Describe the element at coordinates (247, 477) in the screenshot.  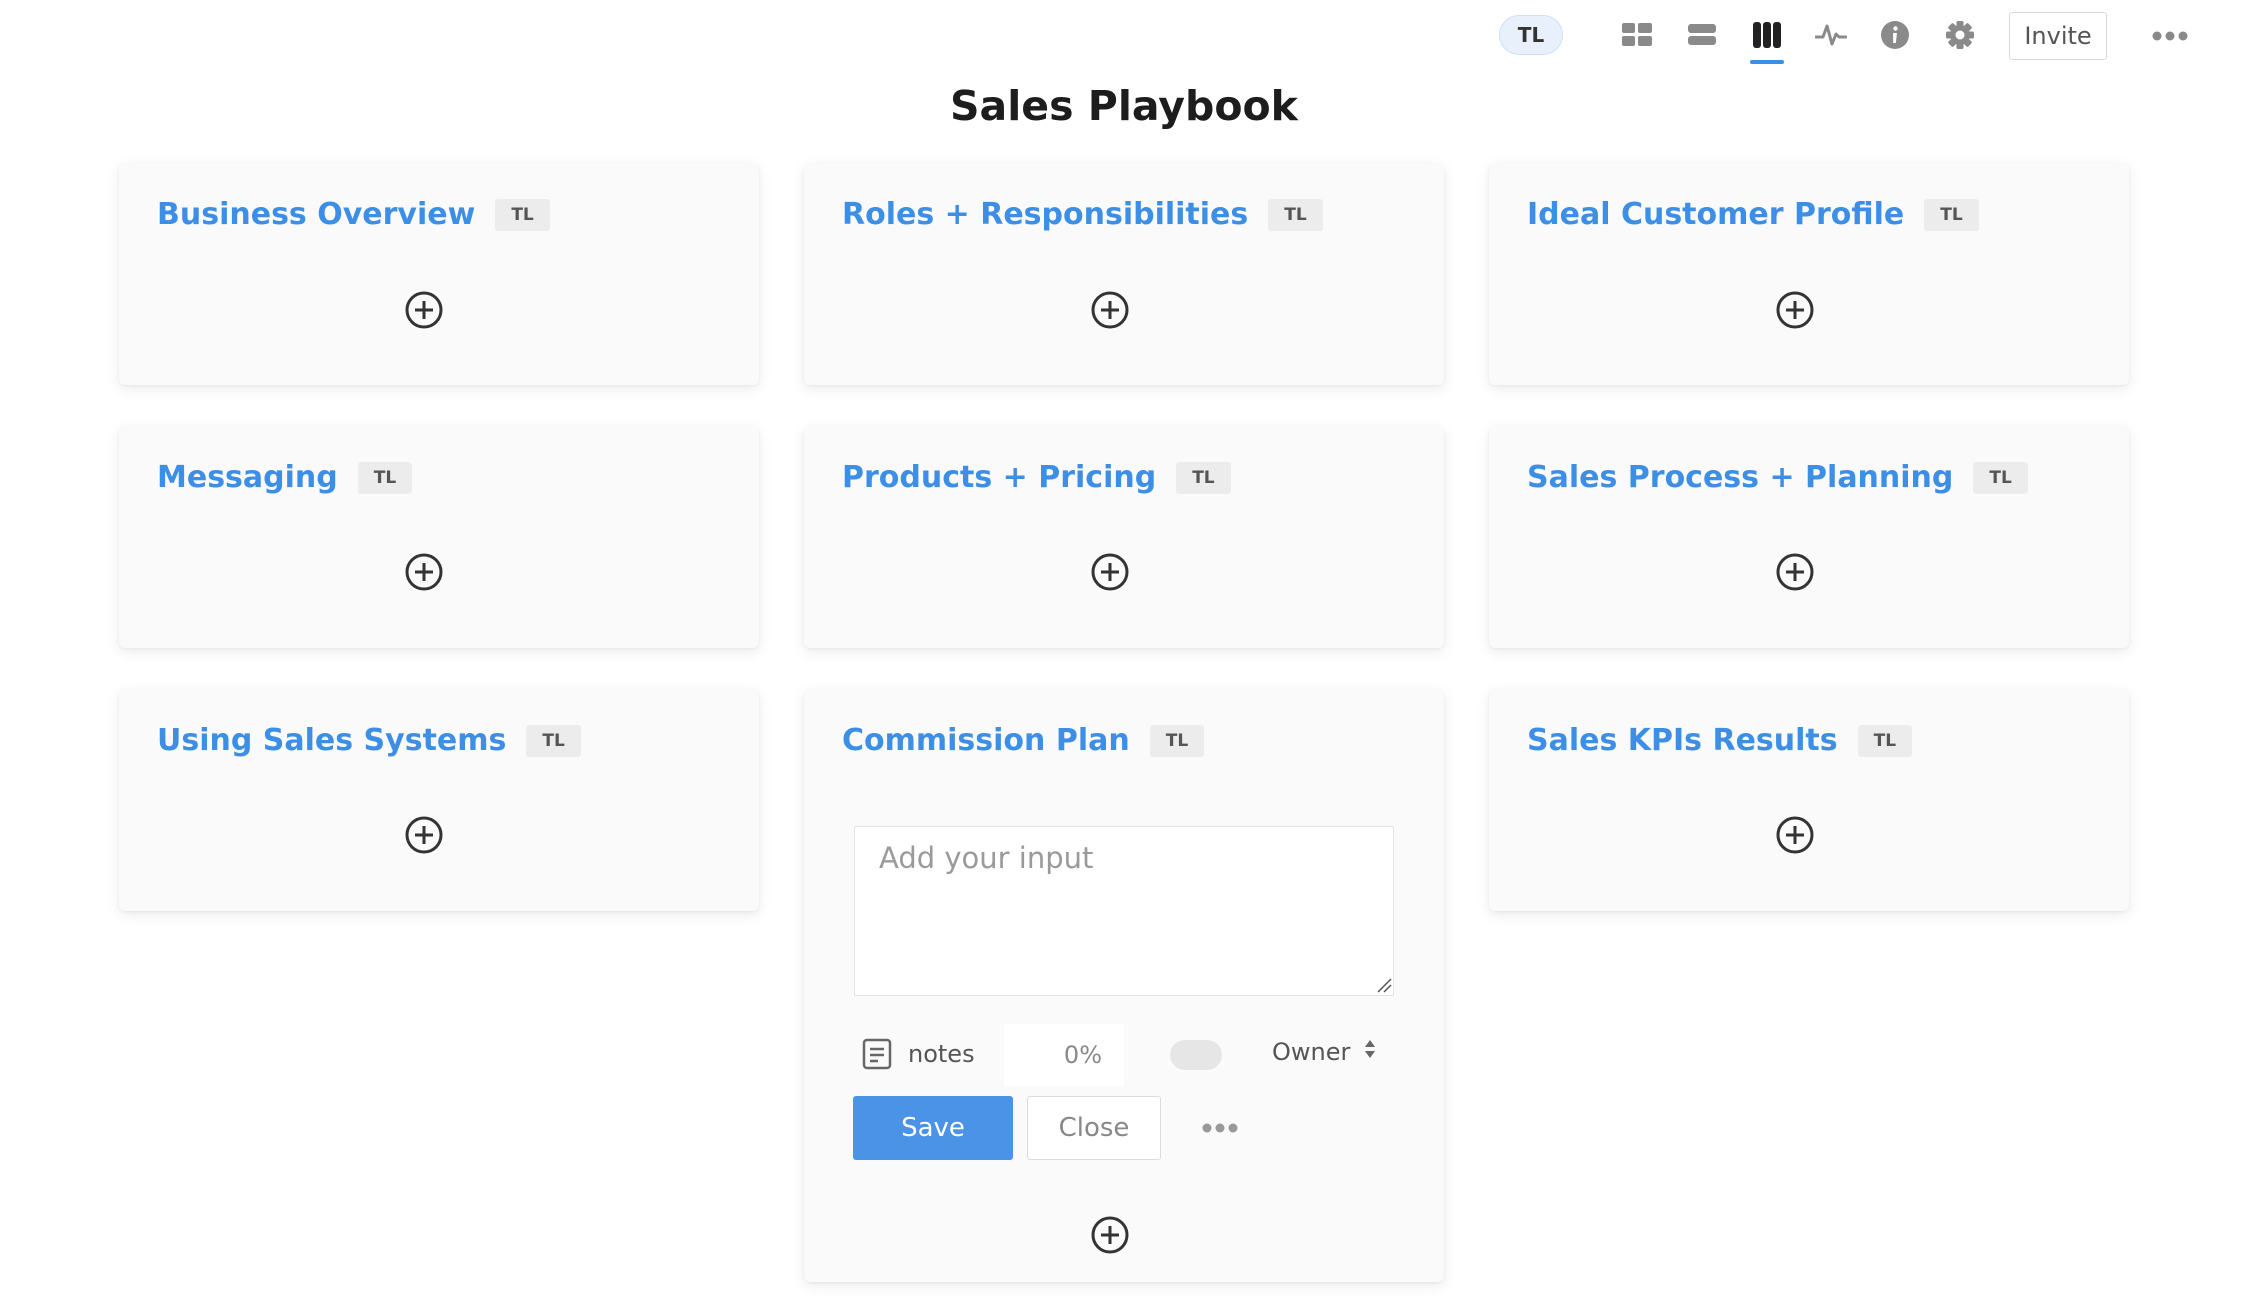
I see `card-title: Messaging` at that location.